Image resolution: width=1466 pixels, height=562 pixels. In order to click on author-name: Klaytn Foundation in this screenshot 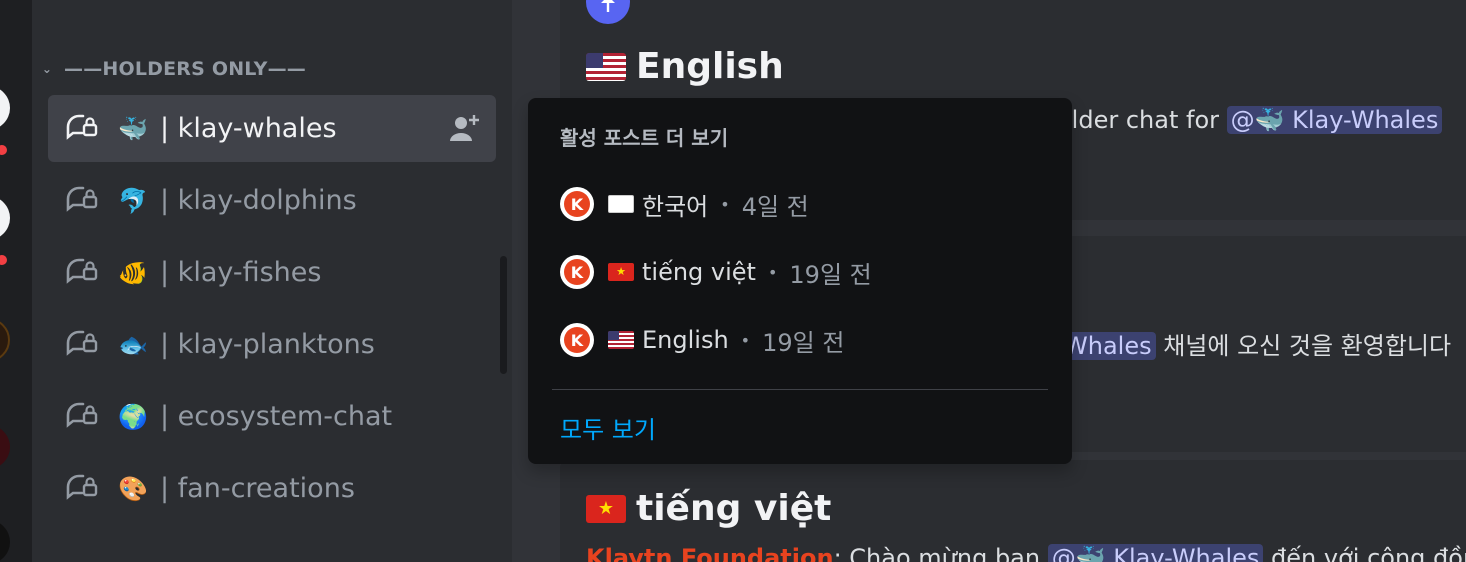, I will do `click(710, 553)`.